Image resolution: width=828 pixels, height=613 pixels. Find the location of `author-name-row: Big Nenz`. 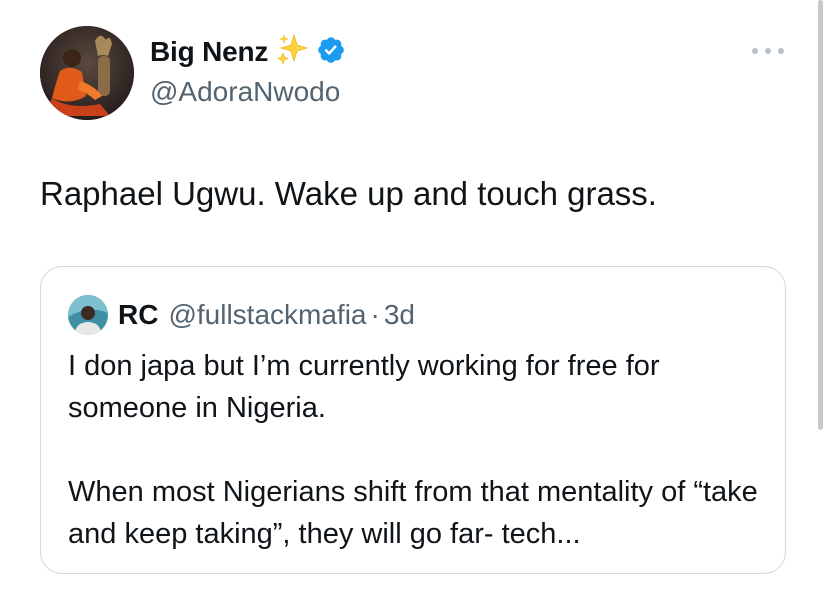

author-name-row: Big Nenz is located at coordinates (248, 52).